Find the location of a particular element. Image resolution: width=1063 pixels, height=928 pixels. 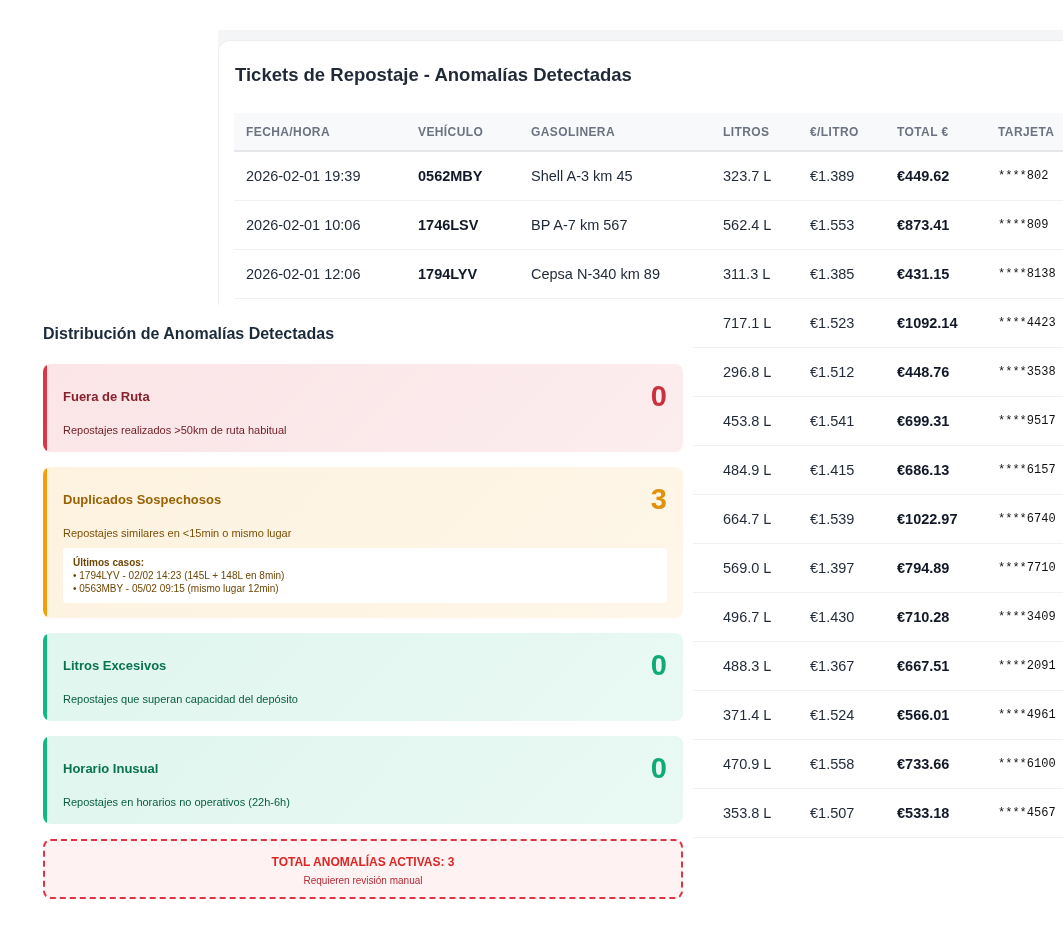

table-cell: €566.01 is located at coordinates (935, 715).